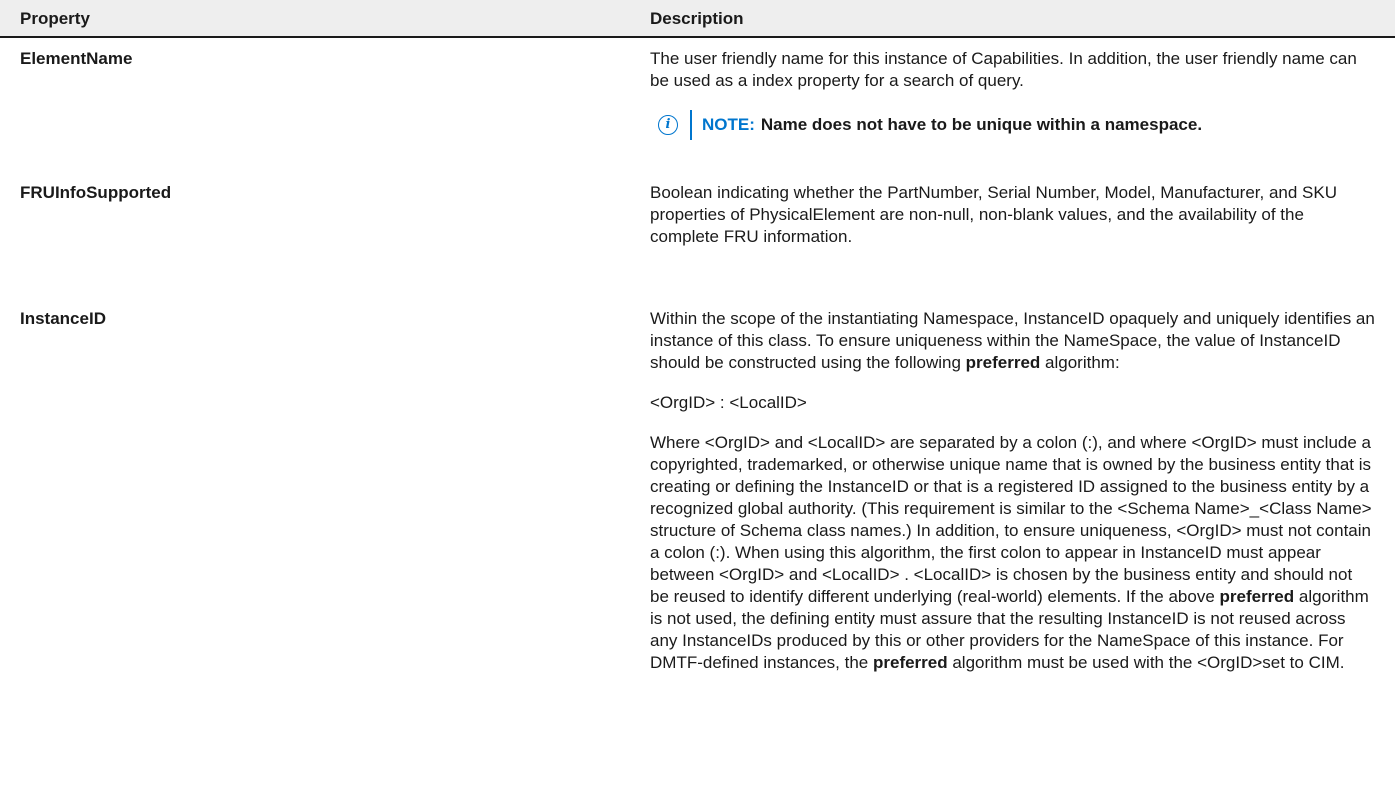 The image size is (1395, 788). What do you see at coordinates (96, 192) in the screenshot?
I see `property-name: FRUInfoSupported` at bounding box center [96, 192].